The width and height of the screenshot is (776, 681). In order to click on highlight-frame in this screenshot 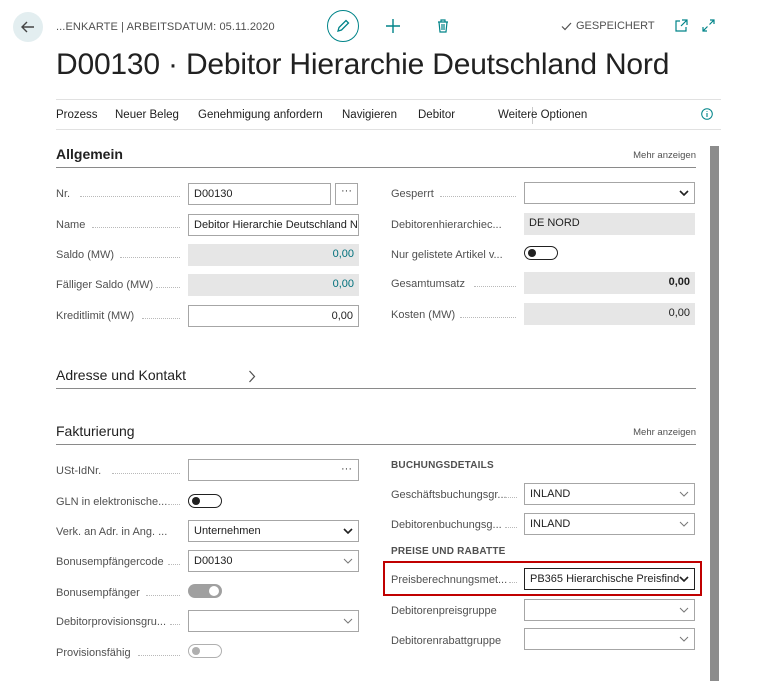, I will do `click(542, 578)`.